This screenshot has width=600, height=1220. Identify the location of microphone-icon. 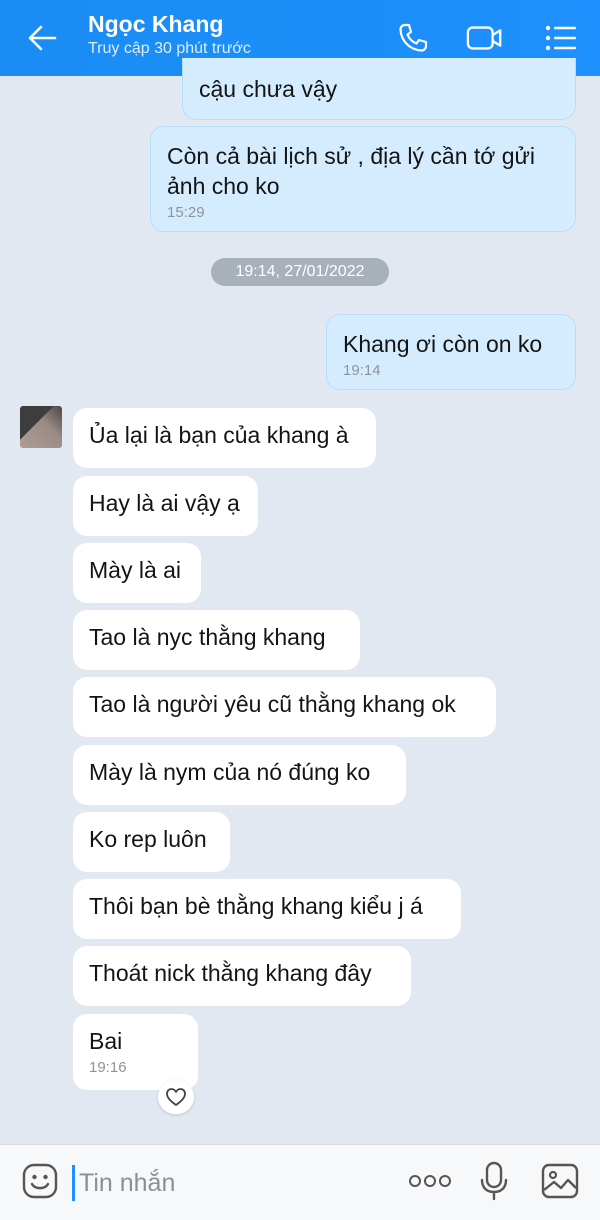
(494, 1181).